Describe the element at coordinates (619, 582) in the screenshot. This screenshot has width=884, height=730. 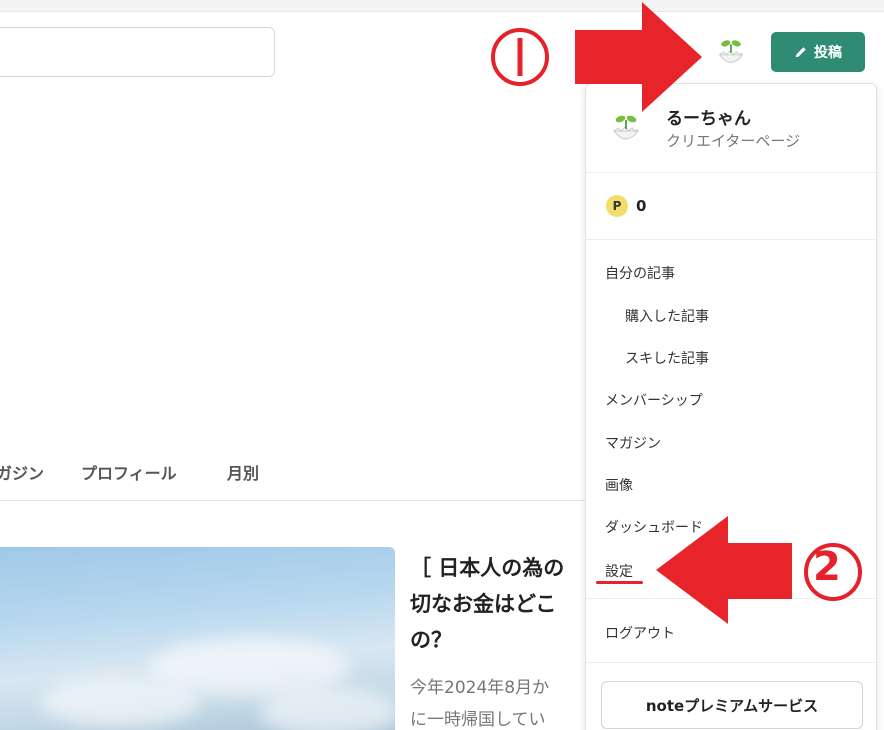
I see `settings-underline-annotation` at that location.